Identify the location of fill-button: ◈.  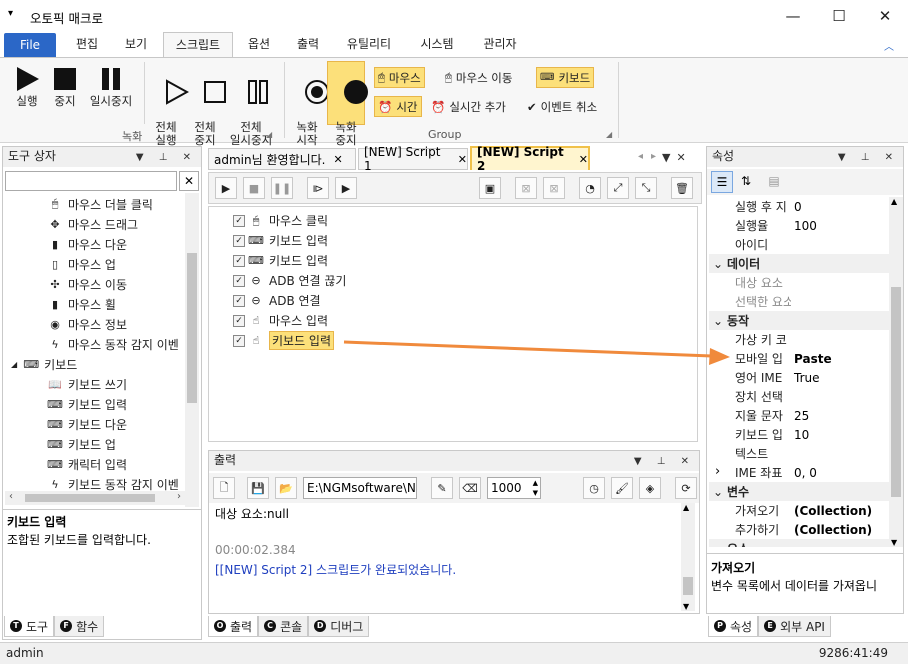
(650, 488).